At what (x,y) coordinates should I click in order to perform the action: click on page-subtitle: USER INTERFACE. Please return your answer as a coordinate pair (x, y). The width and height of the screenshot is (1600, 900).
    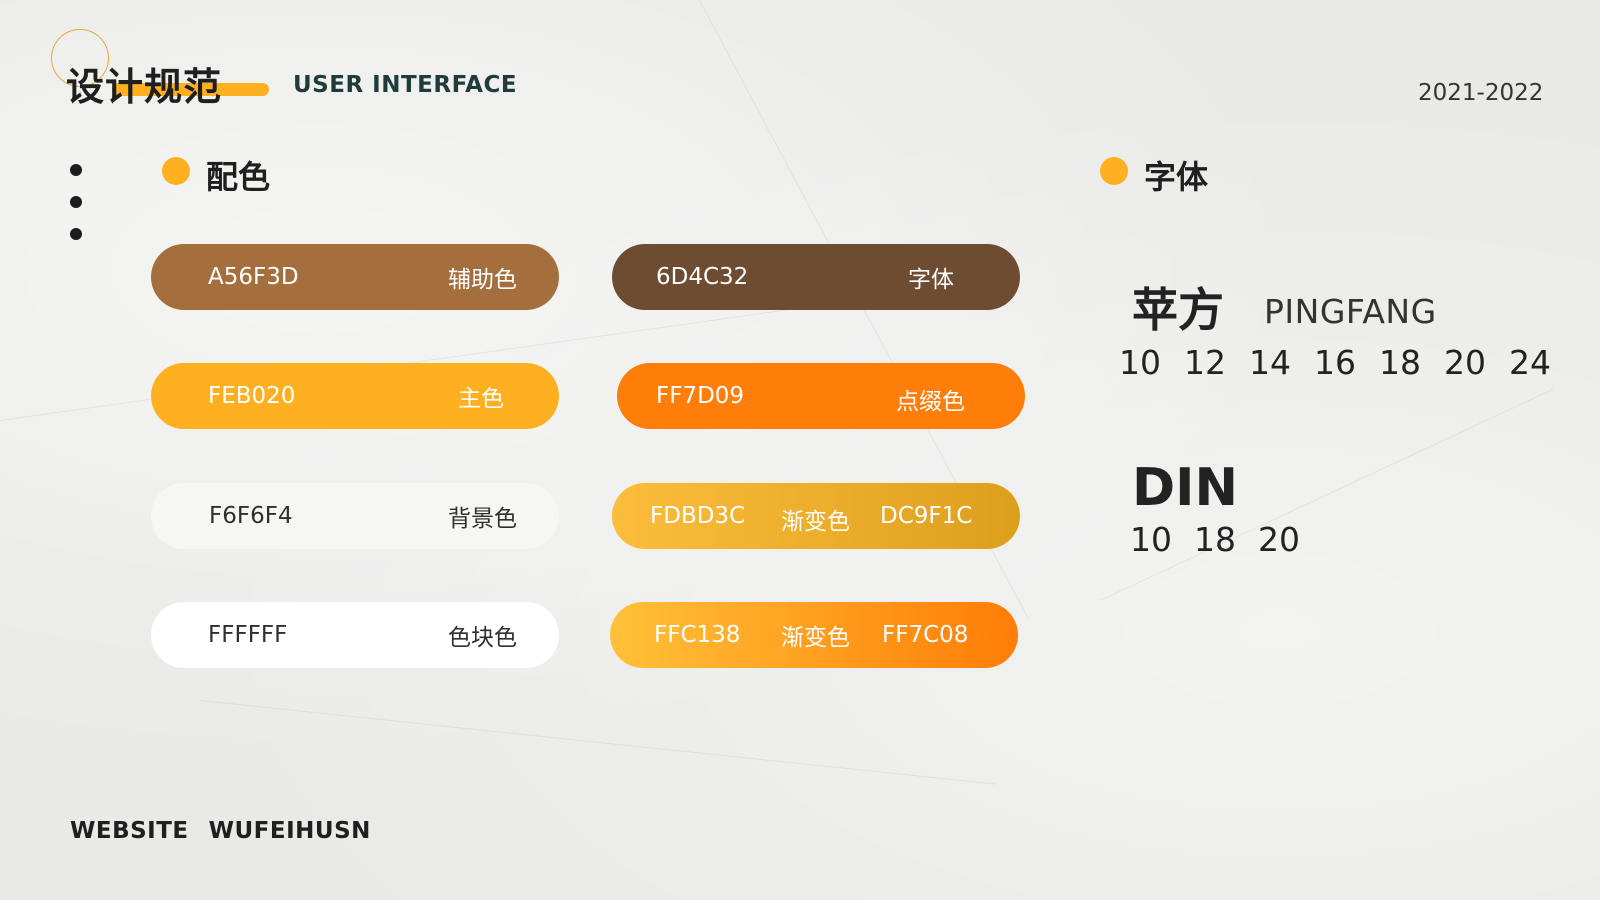
    Looking at the image, I should click on (405, 85).